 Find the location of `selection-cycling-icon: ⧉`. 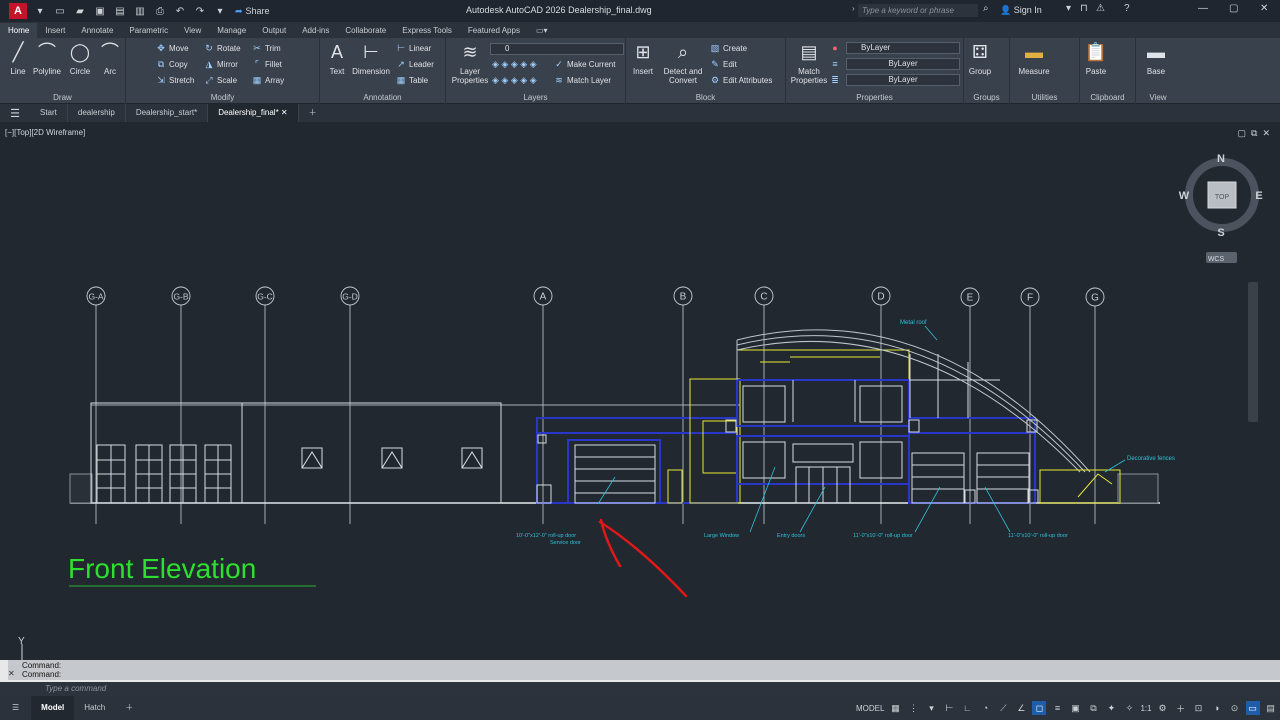

selection-cycling-icon: ⧉ is located at coordinates (1093, 708).